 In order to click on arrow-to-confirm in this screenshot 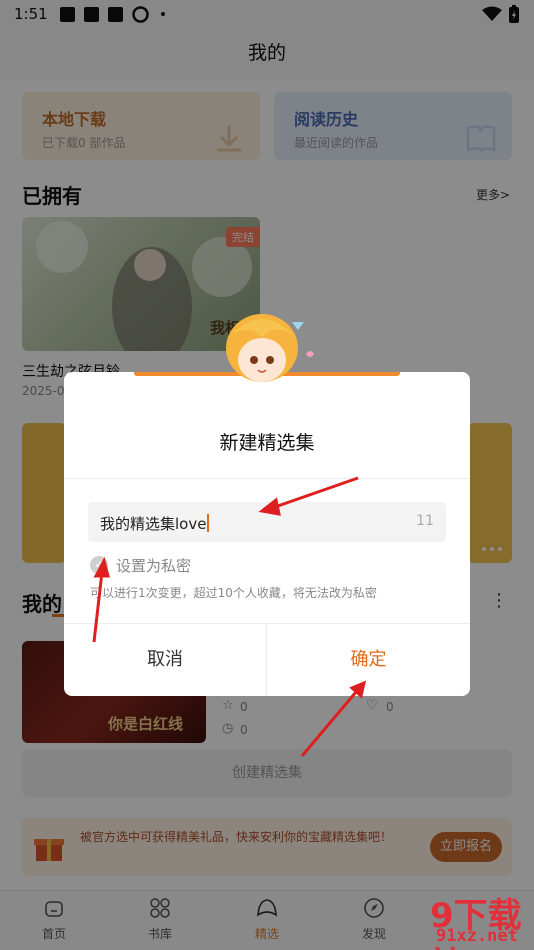, I will do `click(329, 724)`.